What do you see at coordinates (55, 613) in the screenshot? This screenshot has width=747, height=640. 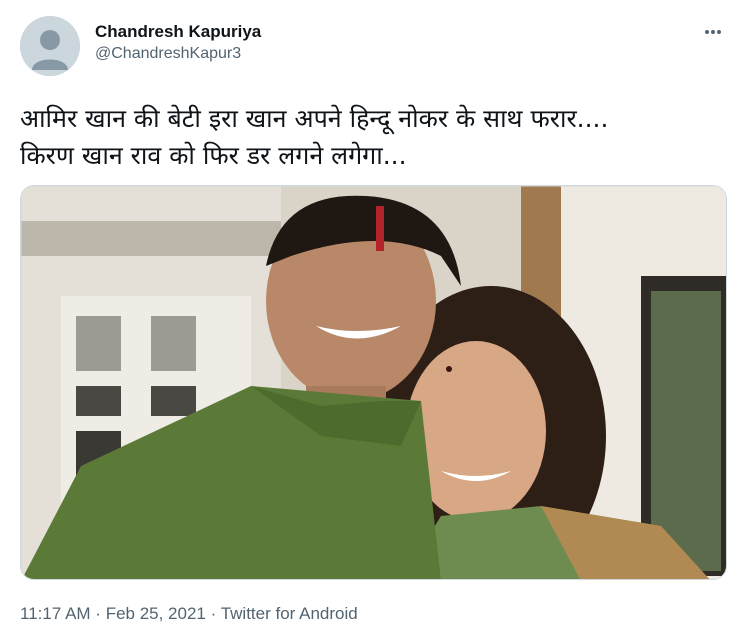 I see `tweet-time: 11:17 AM` at bounding box center [55, 613].